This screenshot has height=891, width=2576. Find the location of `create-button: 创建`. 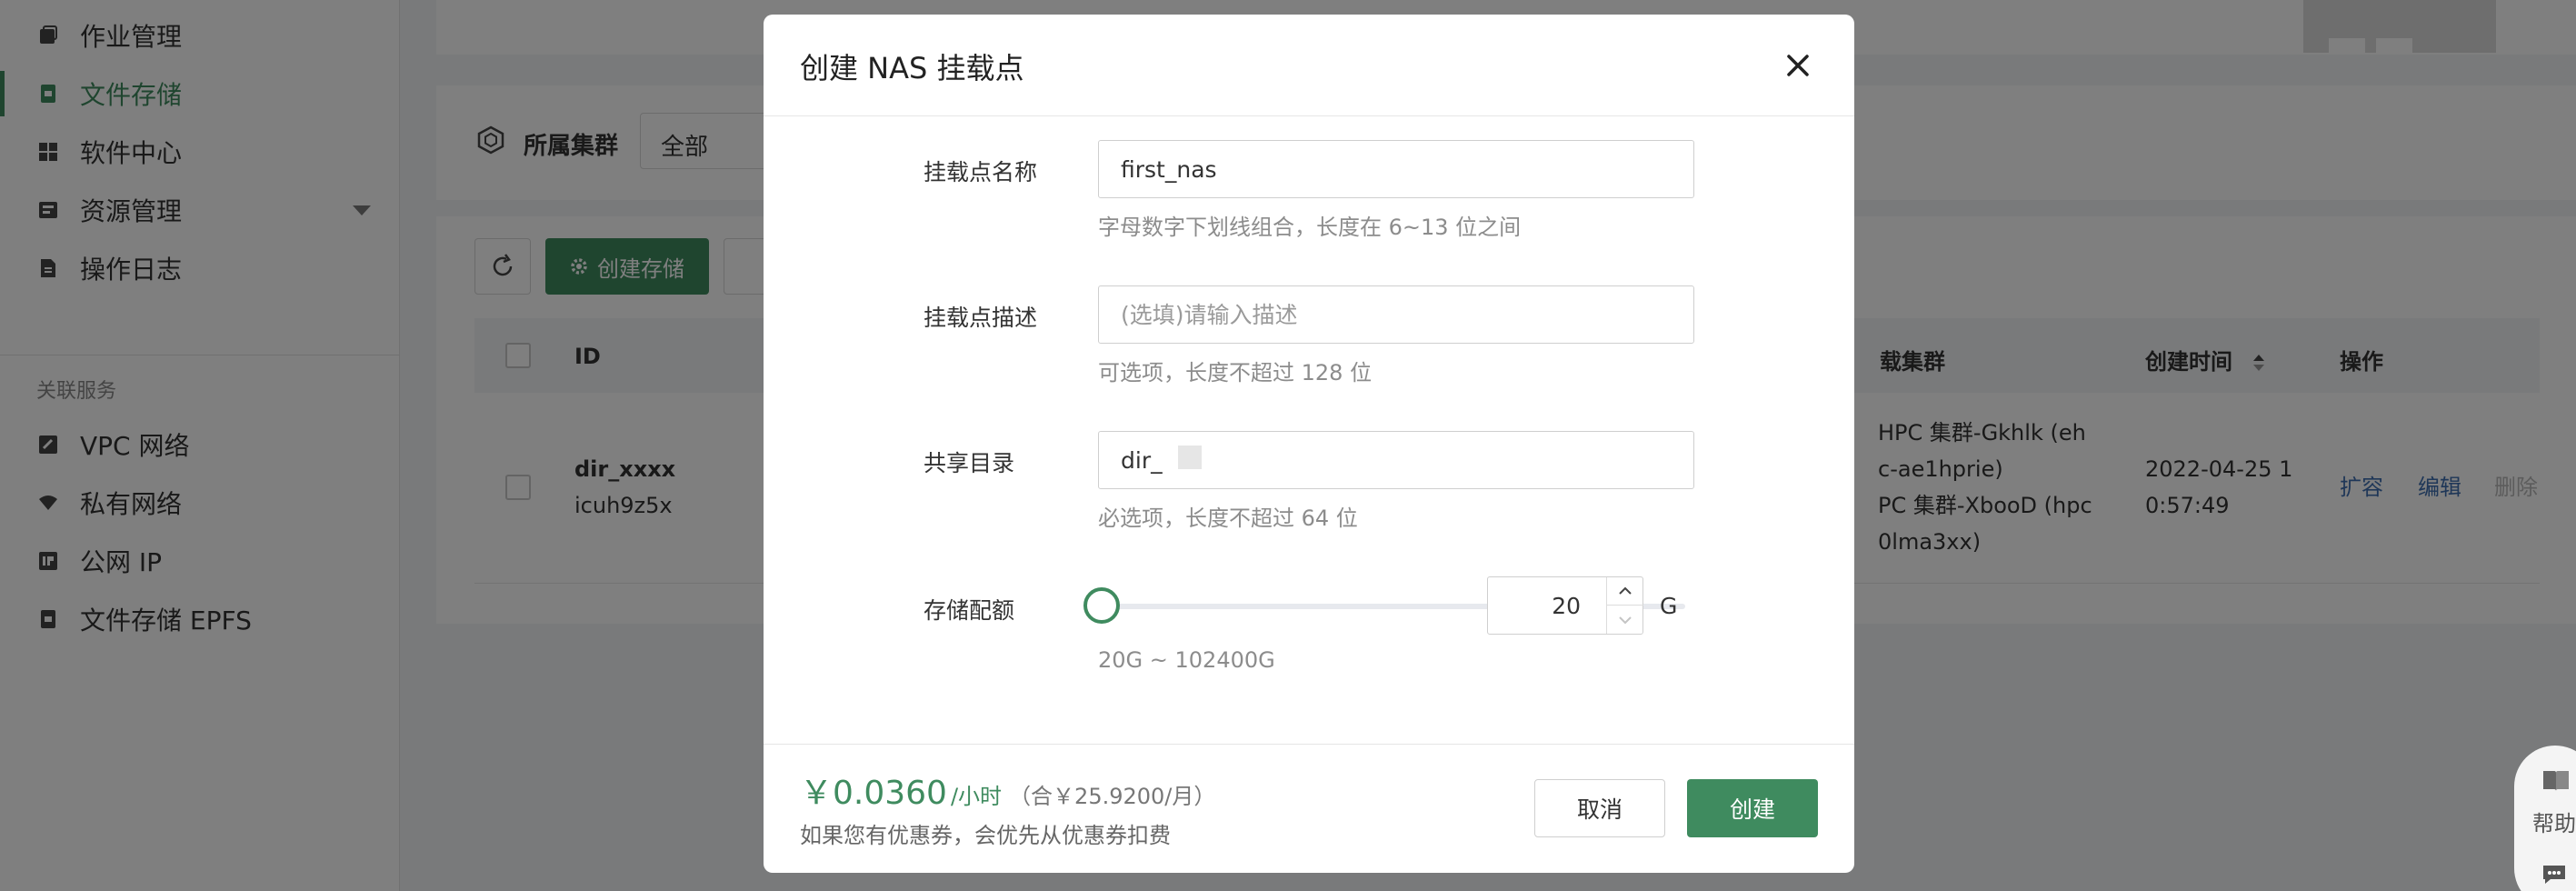

create-button: 创建 is located at coordinates (1752, 808).